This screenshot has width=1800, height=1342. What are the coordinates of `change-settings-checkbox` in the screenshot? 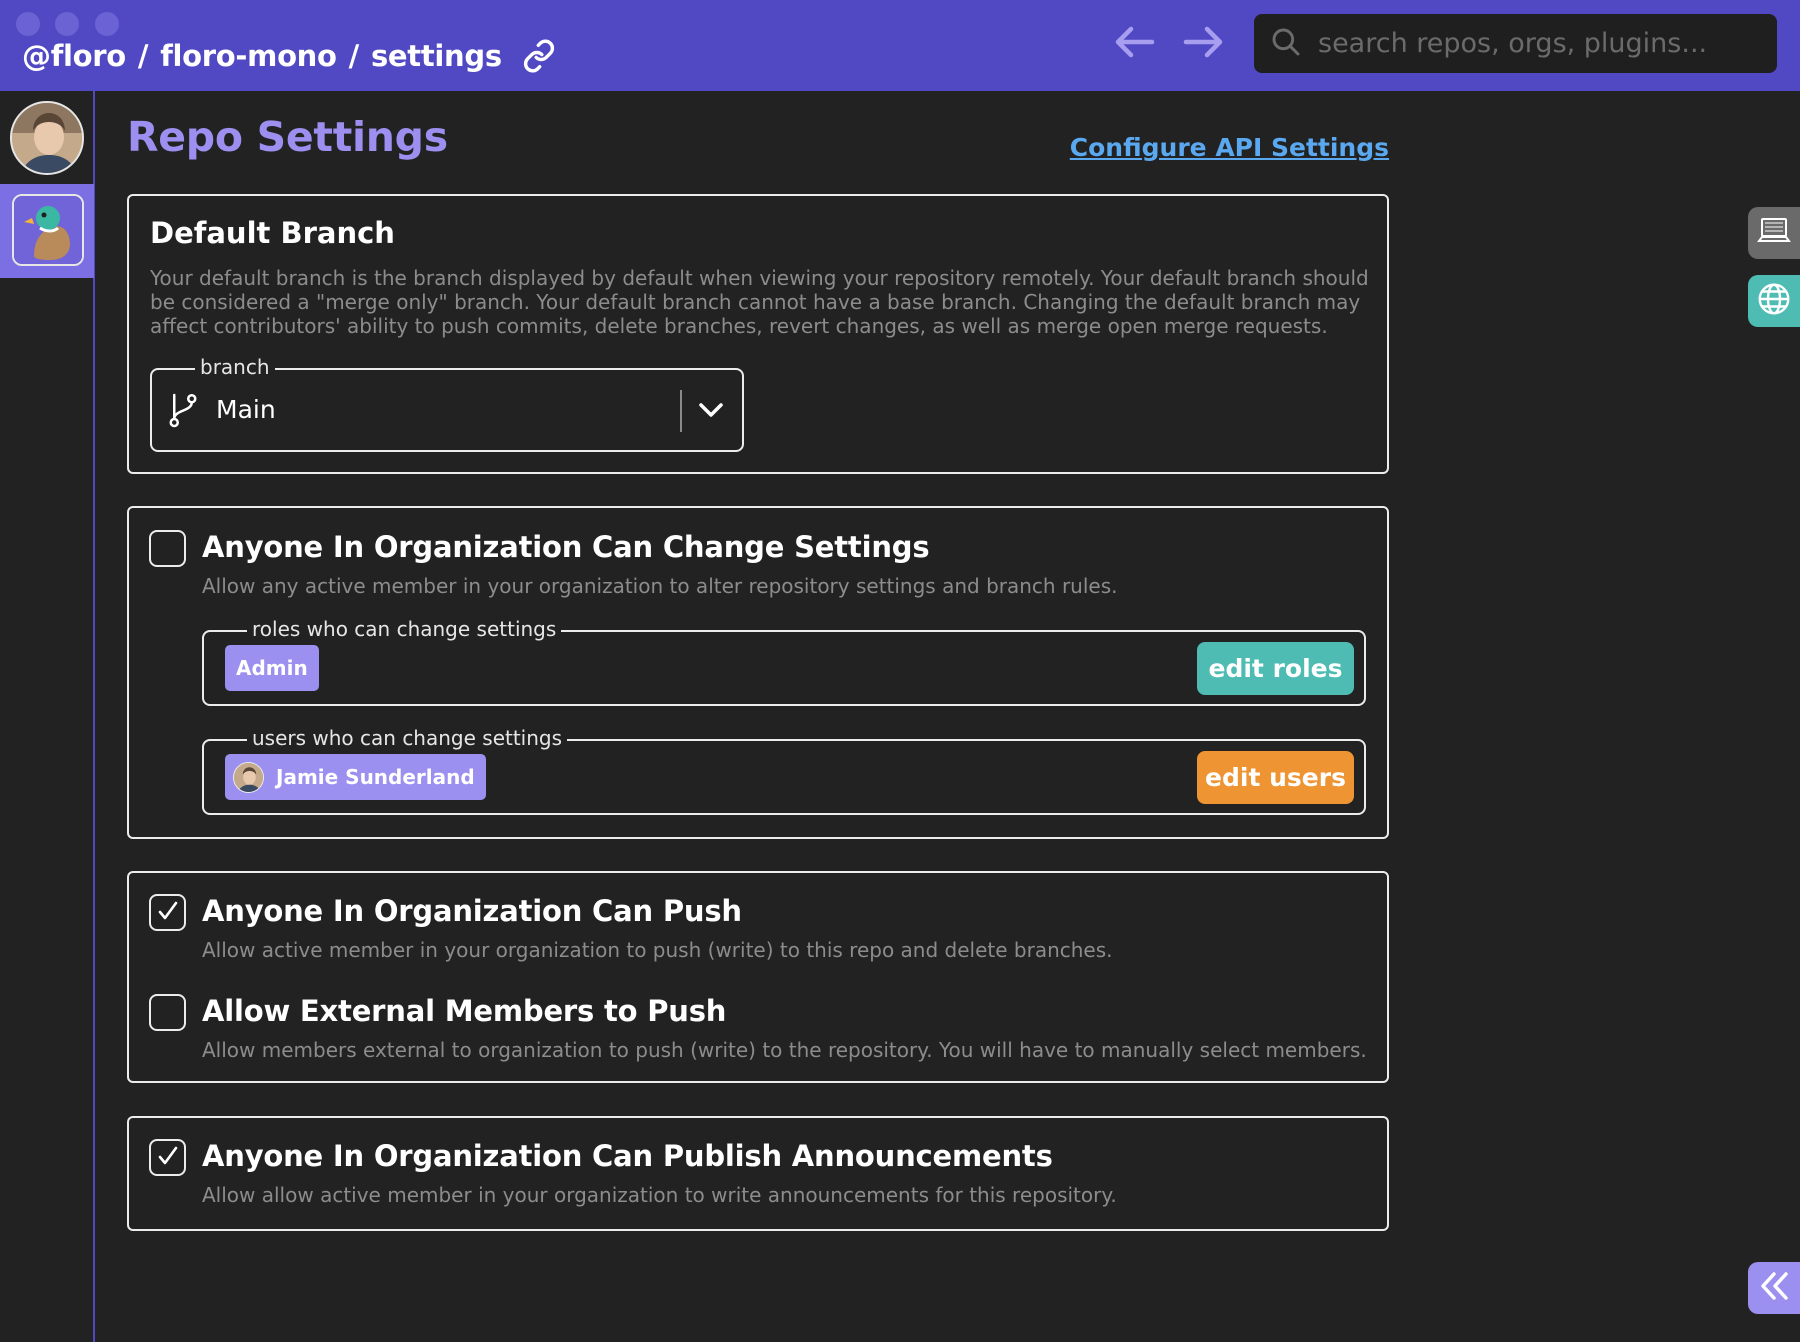 It's located at (167, 548).